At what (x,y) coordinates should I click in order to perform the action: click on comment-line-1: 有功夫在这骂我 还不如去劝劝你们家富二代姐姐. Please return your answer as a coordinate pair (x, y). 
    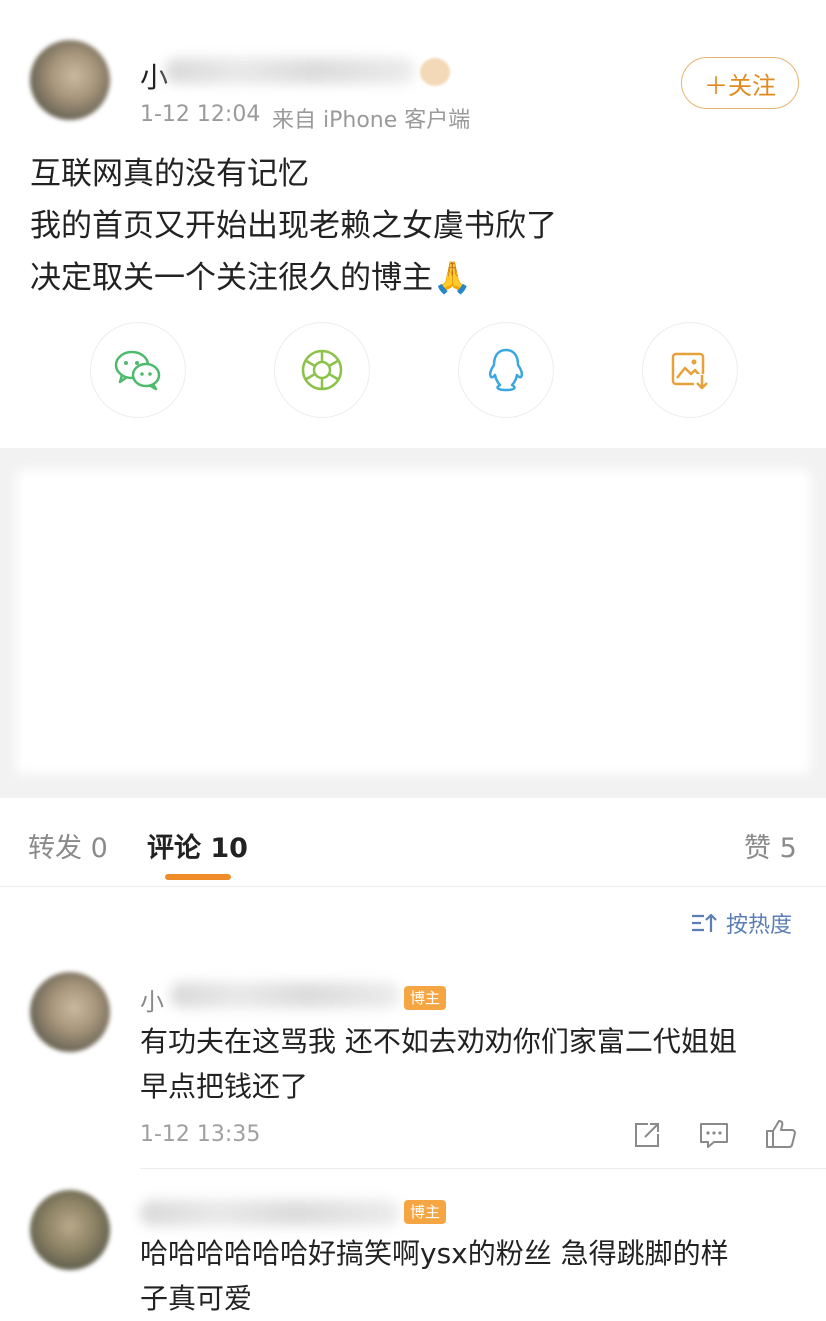
    Looking at the image, I should click on (438, 1041).